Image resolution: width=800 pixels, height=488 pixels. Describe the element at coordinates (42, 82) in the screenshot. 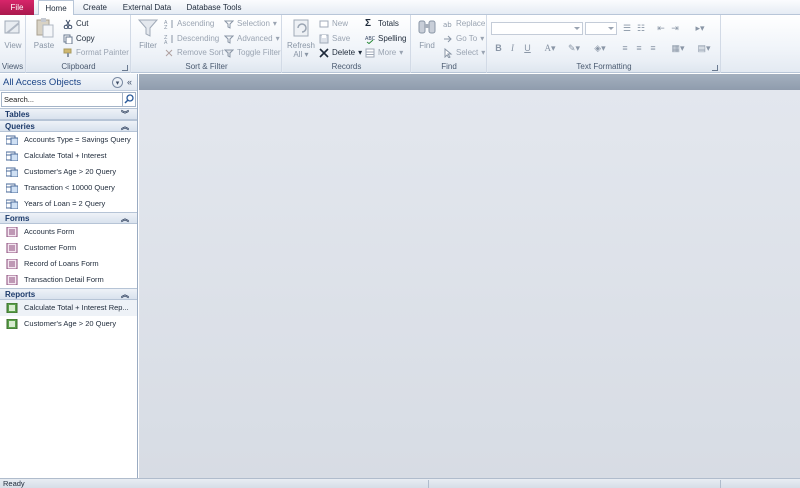

I see `nav-pane-title: All Access Objects` at that location.